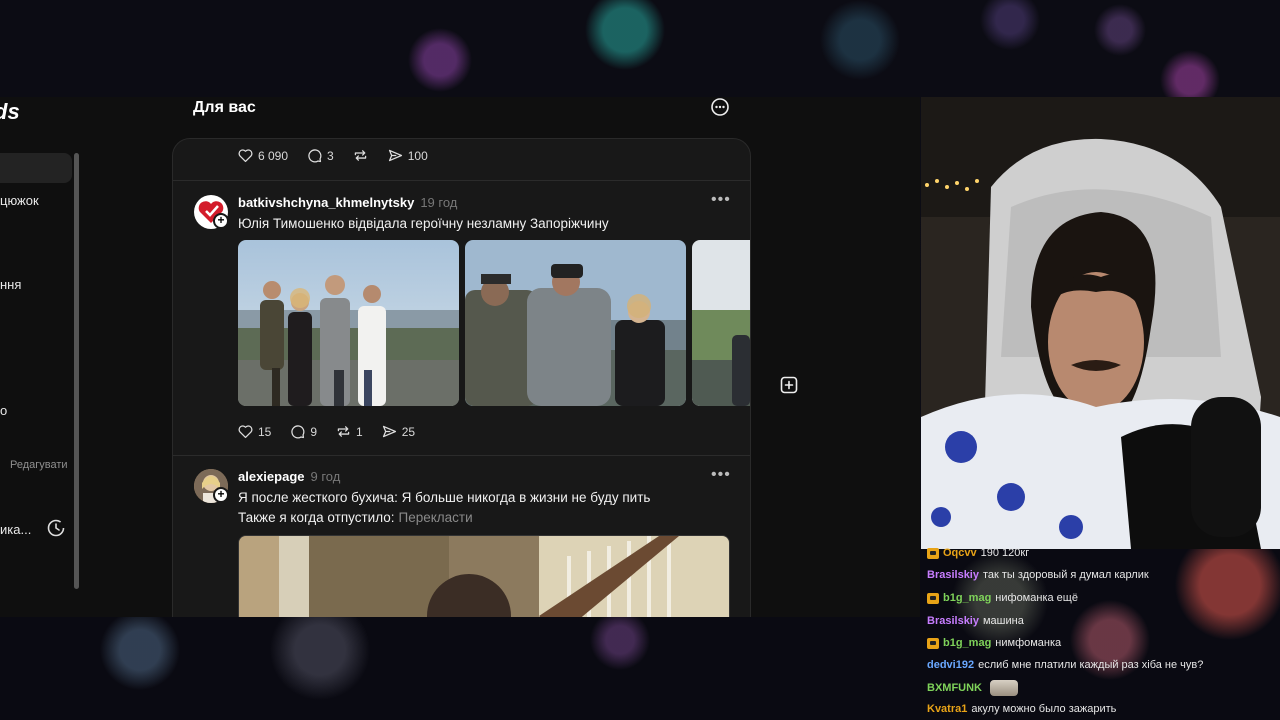  What do you see at coordinates (720, 107) in the screenshot?
I see `more-options-icon` at bounding box center [720, 107].